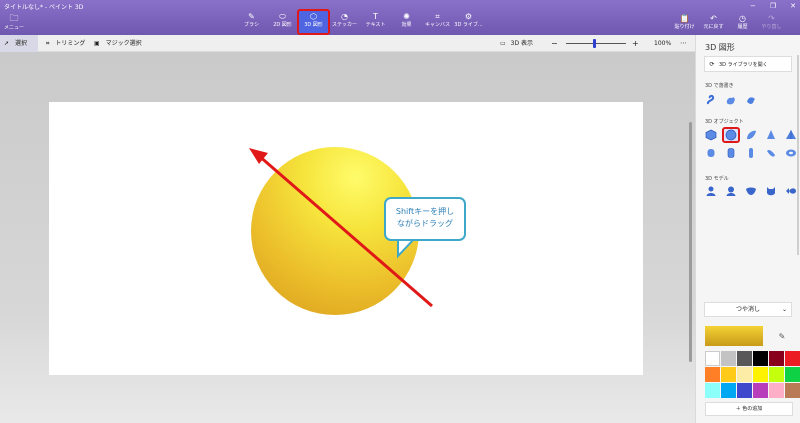 This screenshot has height=423, width=800. What do you see at coordinates (717, 179) in the screenshot?
I see `models-section-label: 3D モデル` at bounding box center [717, 179].